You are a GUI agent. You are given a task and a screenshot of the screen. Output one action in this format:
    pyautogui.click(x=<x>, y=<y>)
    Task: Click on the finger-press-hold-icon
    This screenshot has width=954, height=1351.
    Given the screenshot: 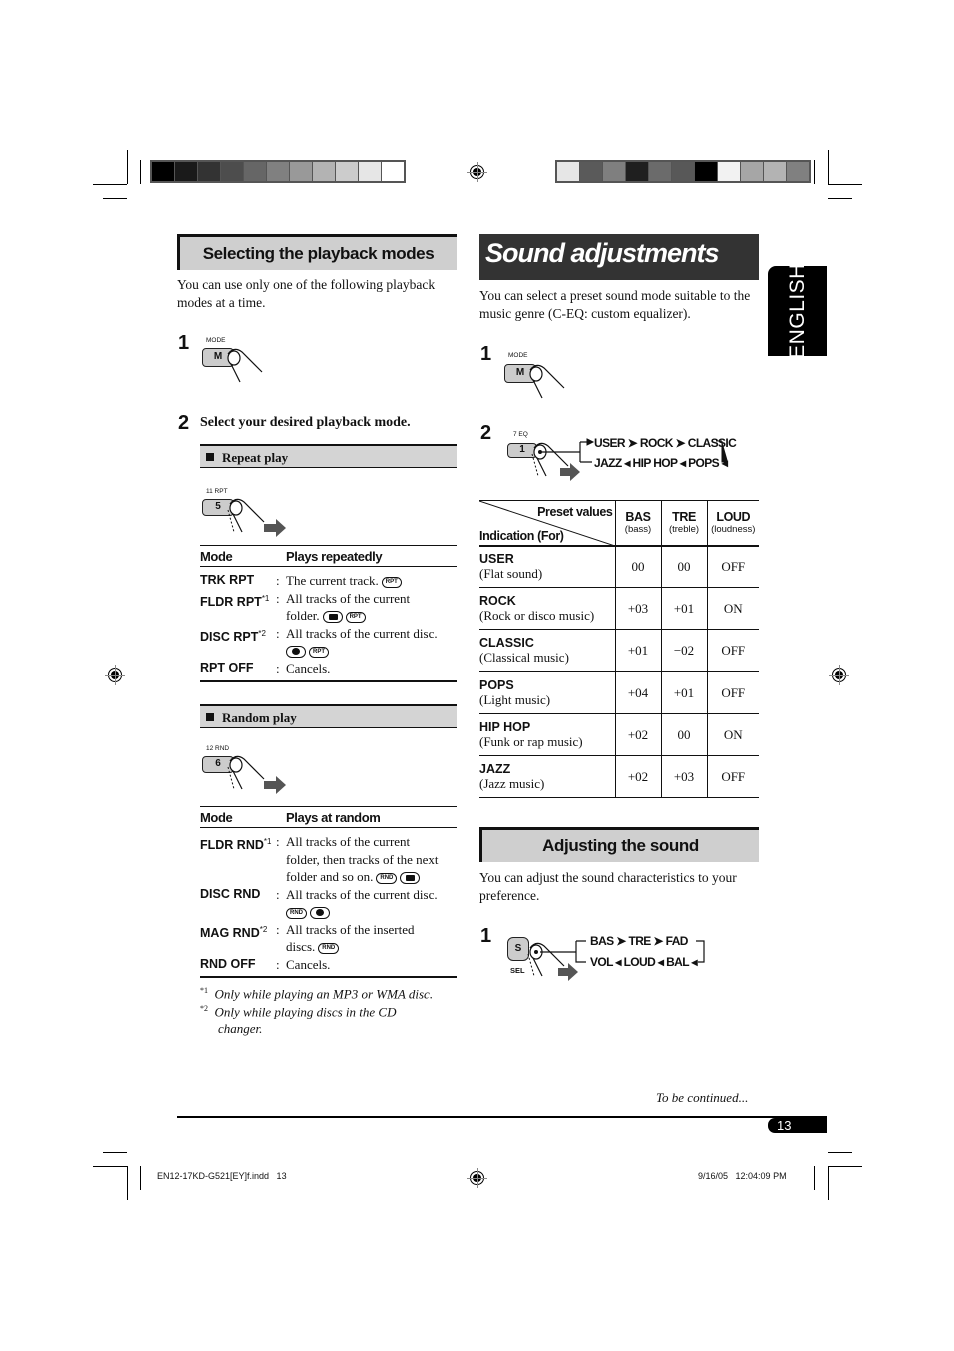 What is the action you would take?
    pyautogui.click(x=256, y=517)
    